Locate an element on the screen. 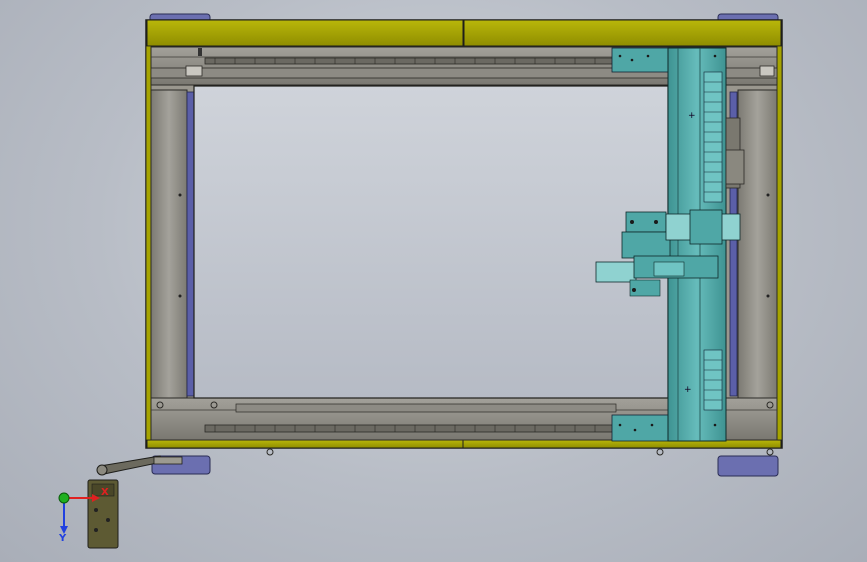  left-side-panel is located at coordinates (172, 244).